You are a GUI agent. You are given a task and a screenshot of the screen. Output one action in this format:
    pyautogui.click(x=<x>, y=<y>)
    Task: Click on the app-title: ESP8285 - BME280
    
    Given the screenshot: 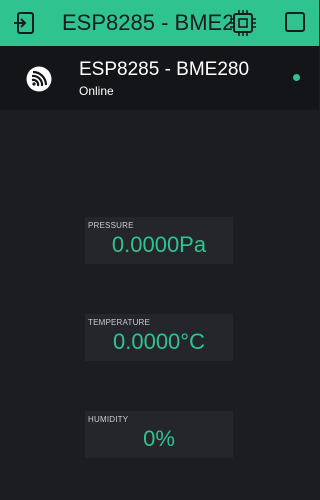 What is the action you would take?
    pyautogui.click(x=147, y=22)
    